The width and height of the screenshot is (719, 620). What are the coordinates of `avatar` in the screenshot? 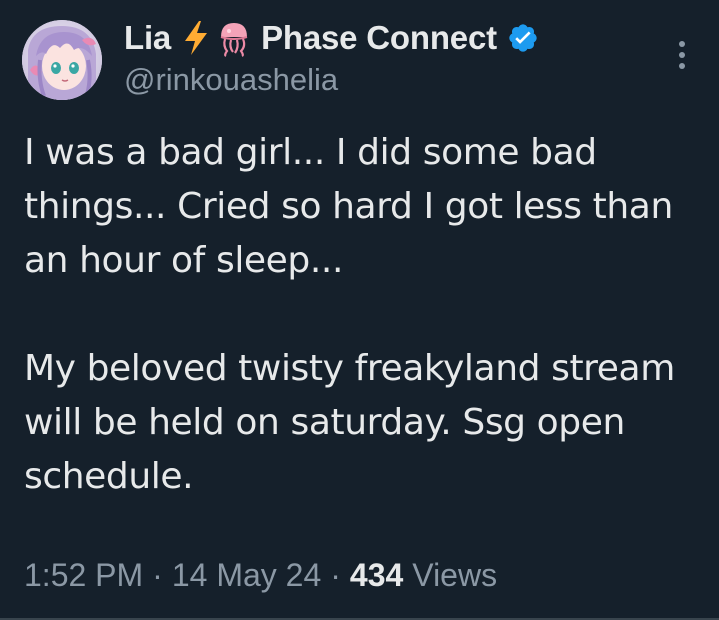 It's located at (62, 60).